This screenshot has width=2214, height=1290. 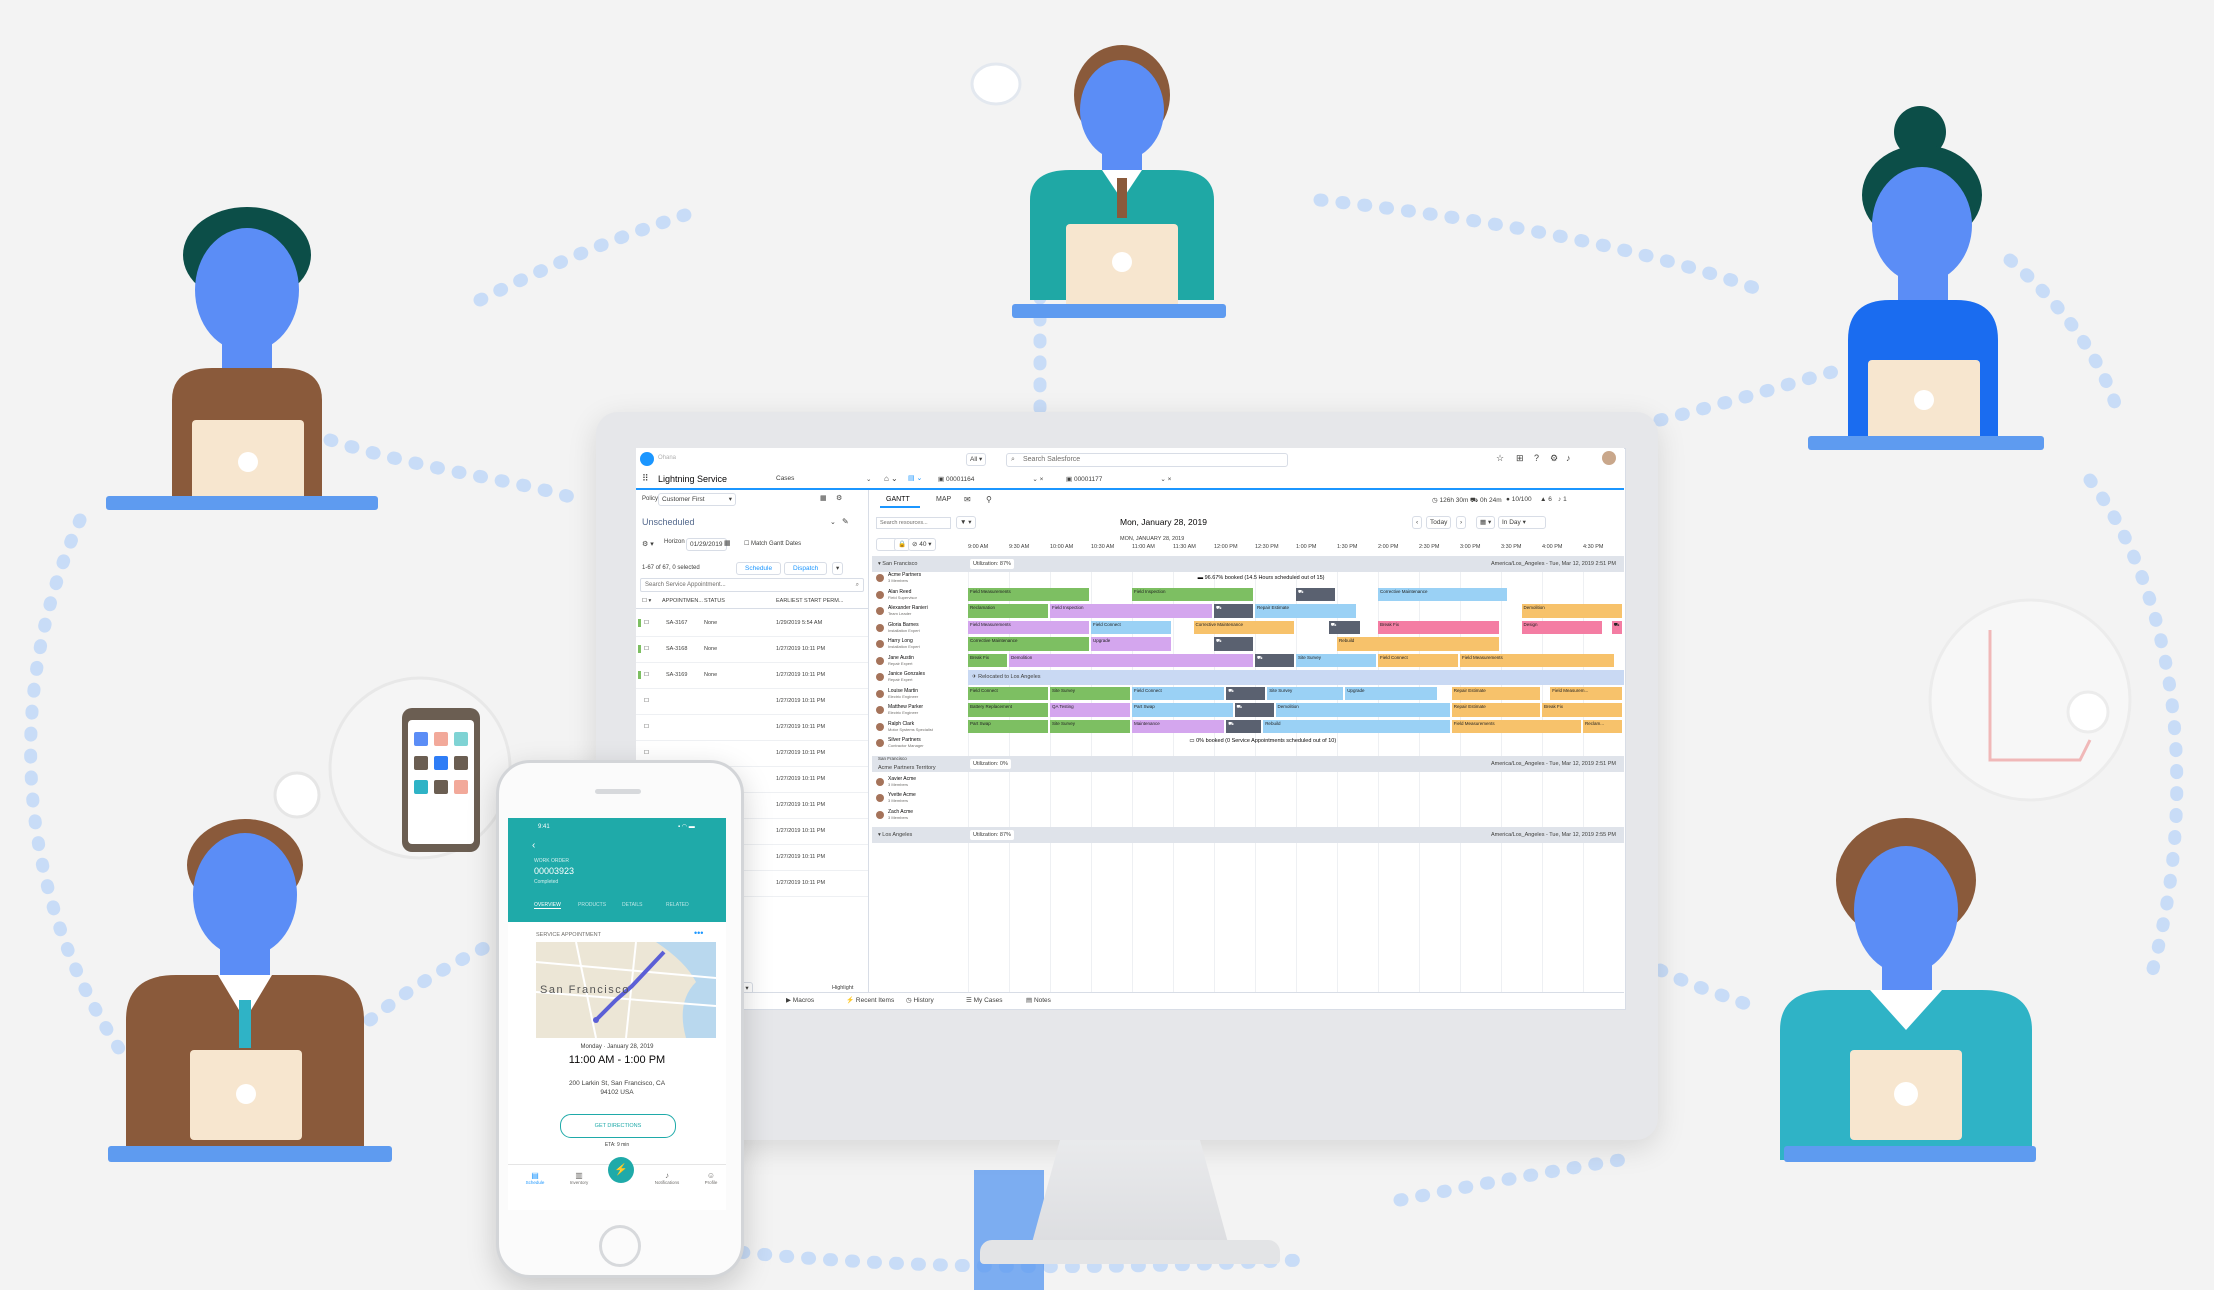 What do you see at coordinates (677, 905) in the screenshot?
I see `phone-tab: RELATED` at bounding box center [677, 905].